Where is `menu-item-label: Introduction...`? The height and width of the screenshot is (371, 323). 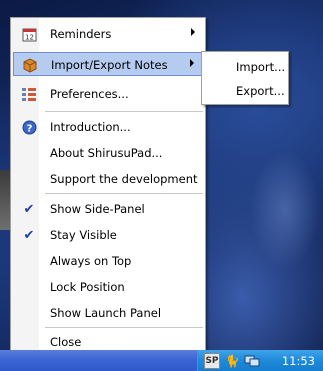 menu-item-label: Introduction... is located at coordinates (90, 127).